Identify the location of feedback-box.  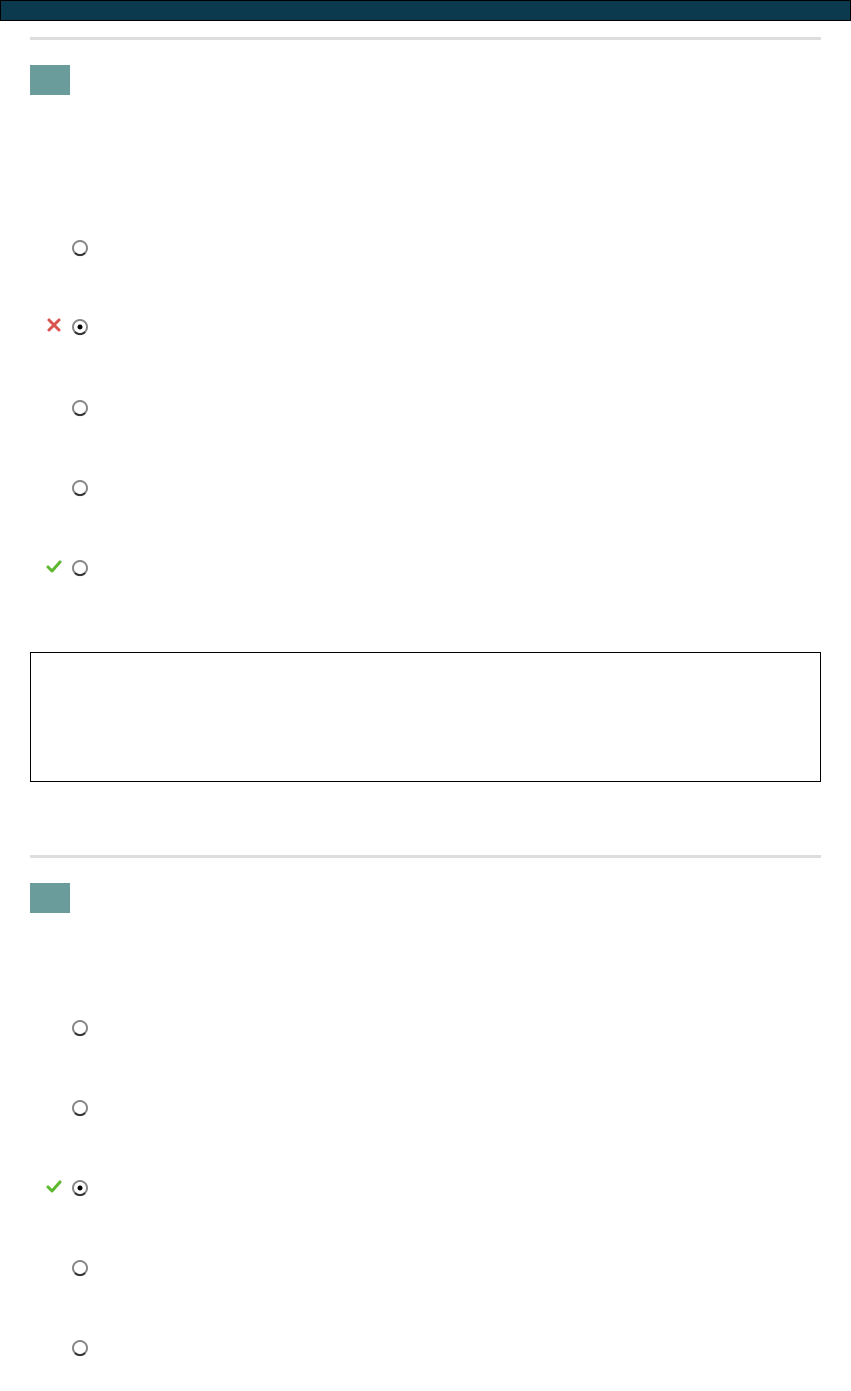
(425, 717).